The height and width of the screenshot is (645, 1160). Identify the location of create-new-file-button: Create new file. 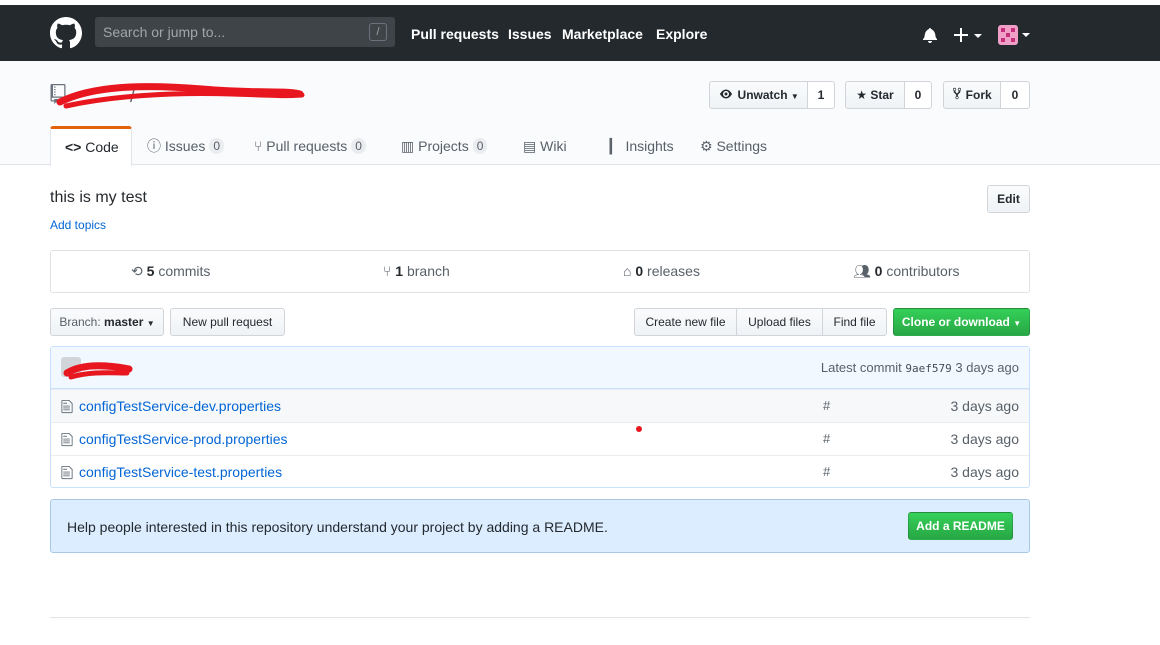
(685, 322).